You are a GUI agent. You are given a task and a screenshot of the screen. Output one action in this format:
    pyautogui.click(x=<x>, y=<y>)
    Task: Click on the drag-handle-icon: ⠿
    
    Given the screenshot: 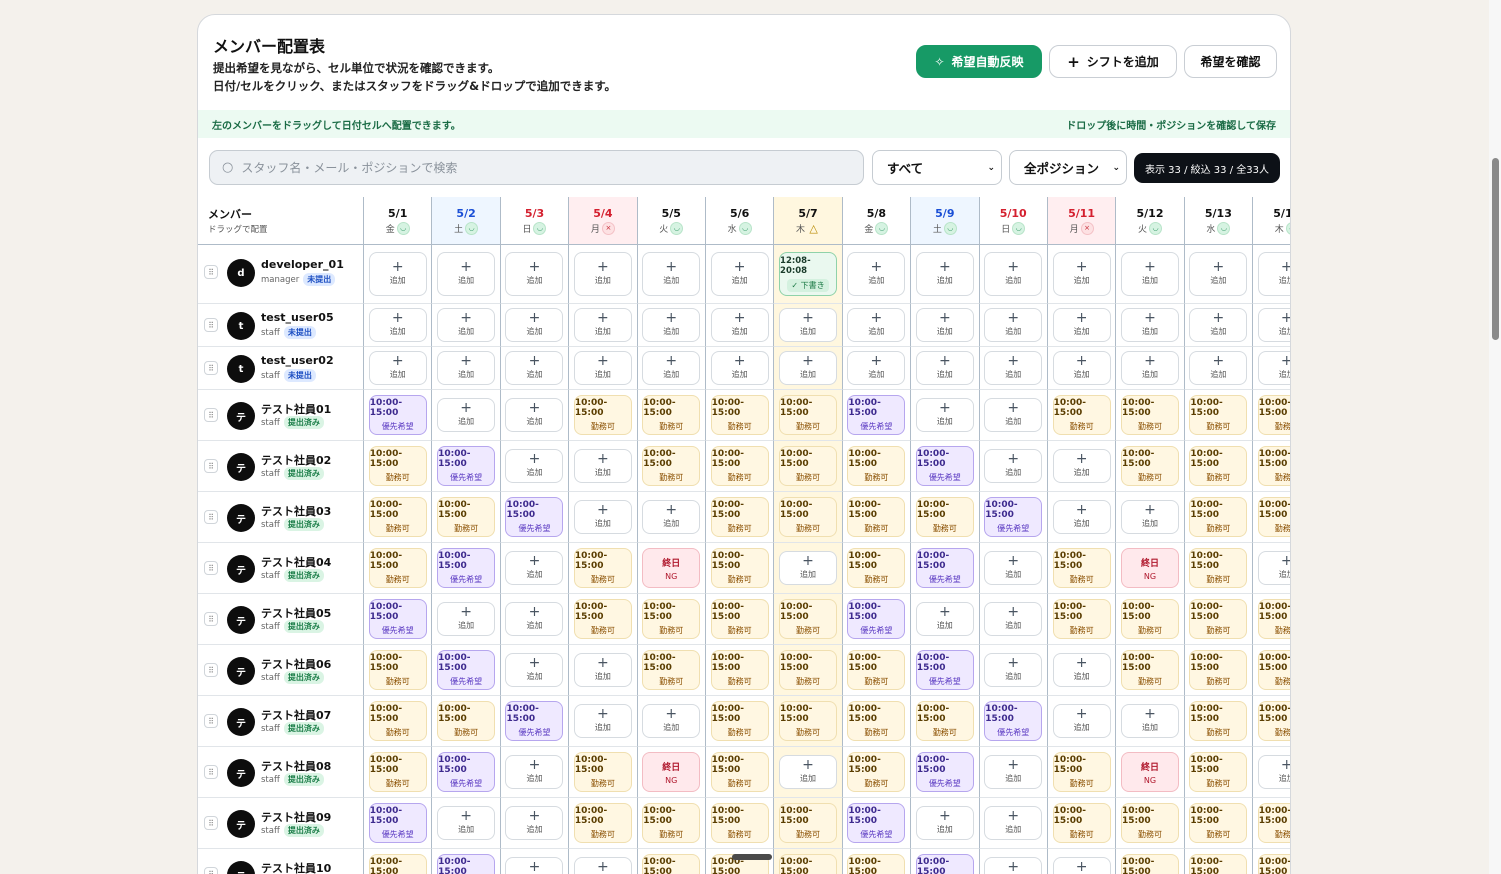 What is the action you would take?
    pyautogui.click(x=211, y=466)
    